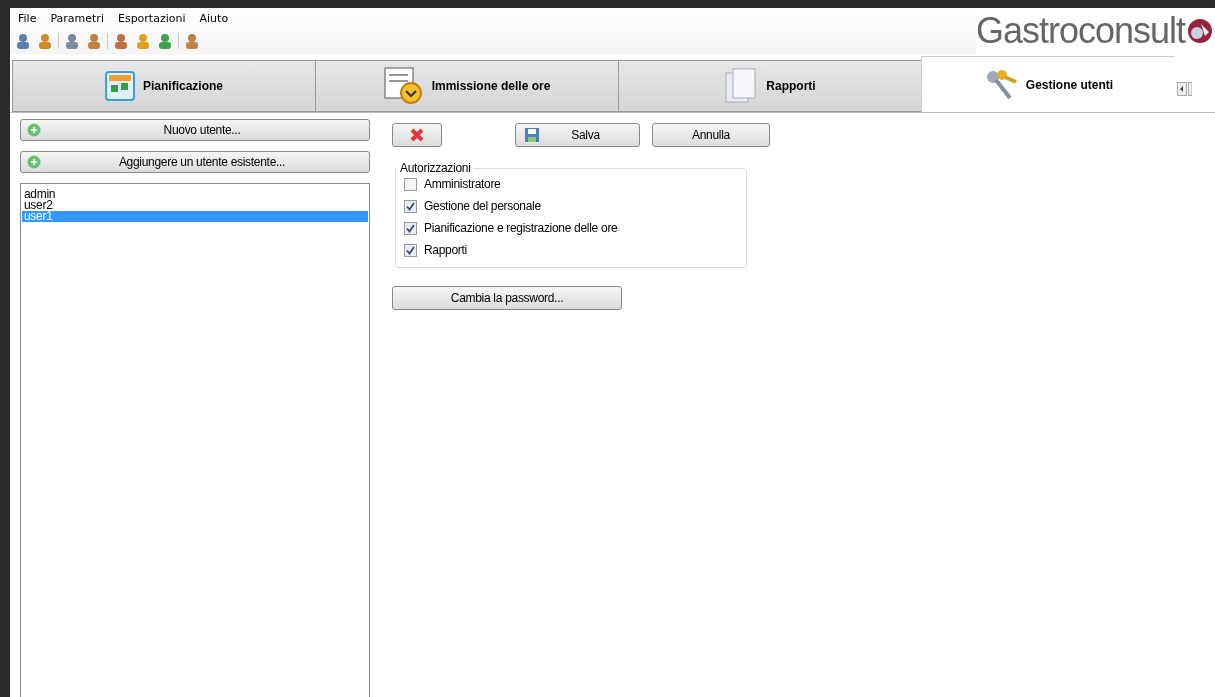 The image size is (1215, 697). I want to click on menu-item: File, so click(27, 21).